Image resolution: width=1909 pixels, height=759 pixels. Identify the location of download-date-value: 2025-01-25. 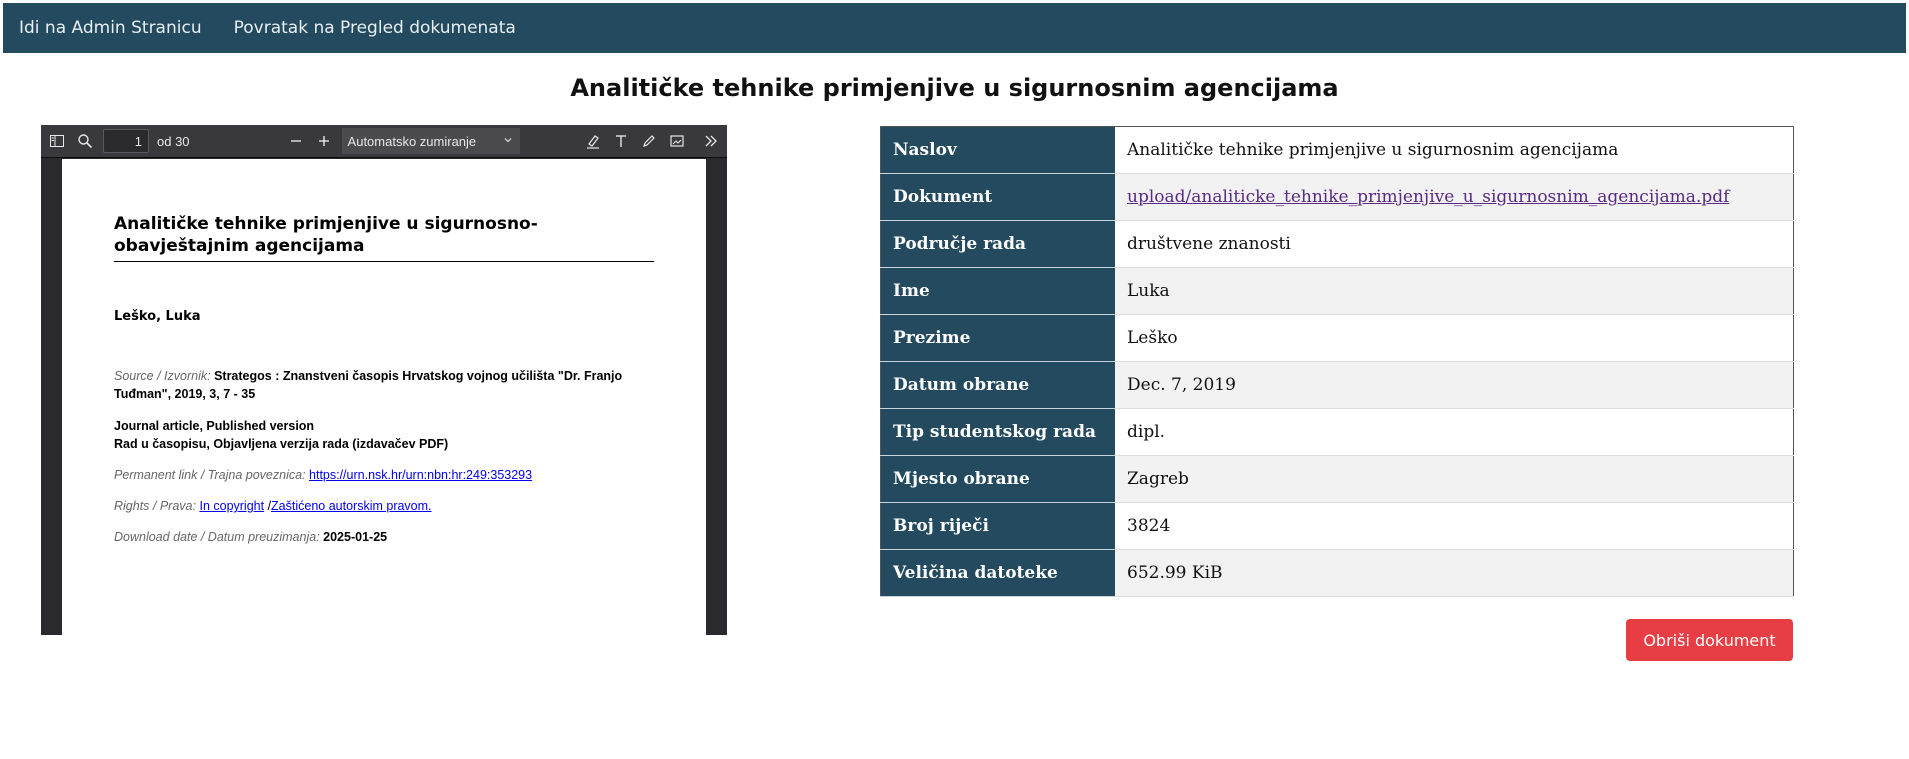
(355, 537).